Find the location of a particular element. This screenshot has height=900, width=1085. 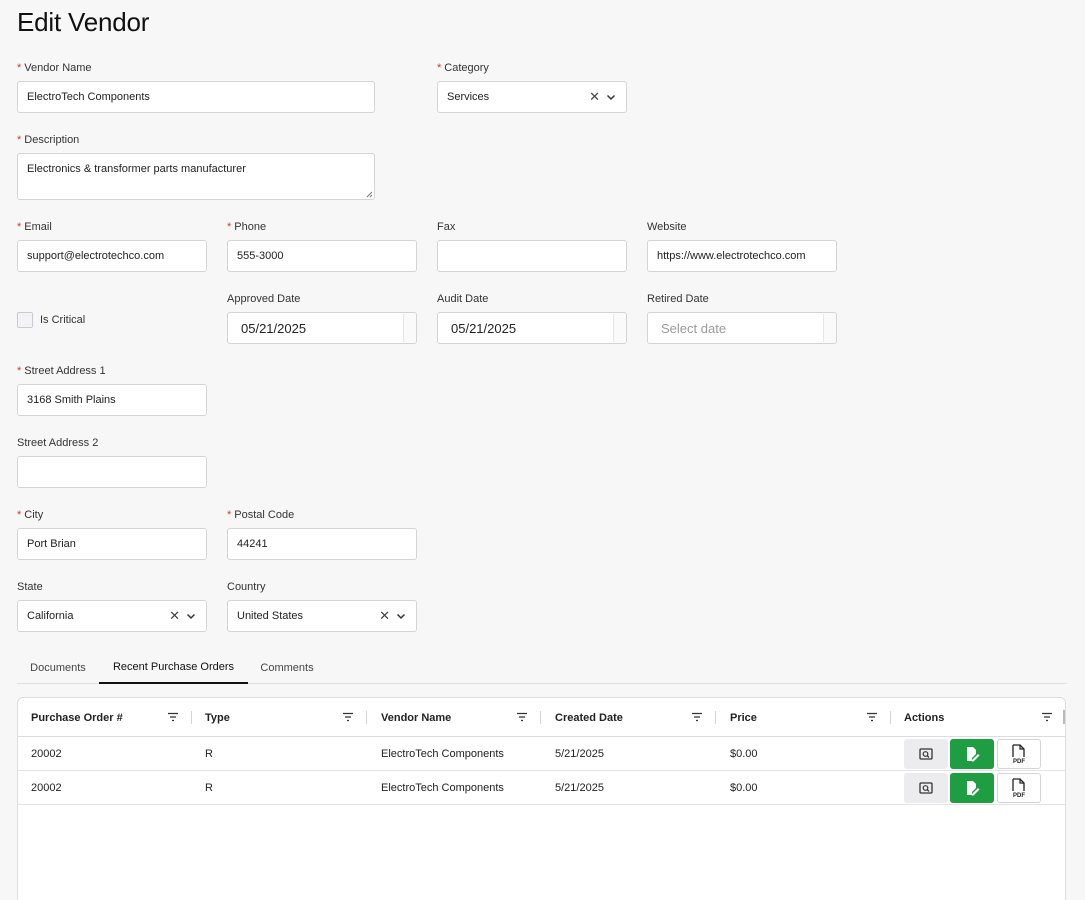

vendor-name-label: * Vendor Name is located at coordinates (54, 68).